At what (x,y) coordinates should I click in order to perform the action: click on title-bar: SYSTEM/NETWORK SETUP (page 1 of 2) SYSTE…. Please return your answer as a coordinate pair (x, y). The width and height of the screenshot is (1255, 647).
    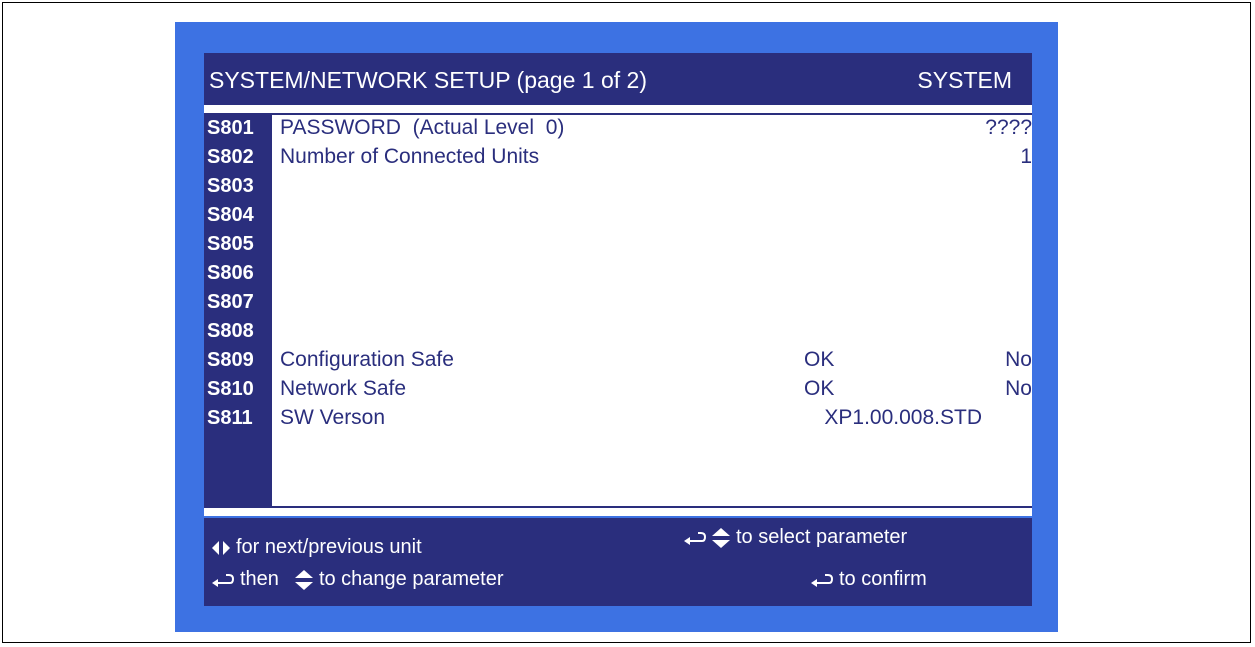
    Looking at the image, I should click on (618, 79).